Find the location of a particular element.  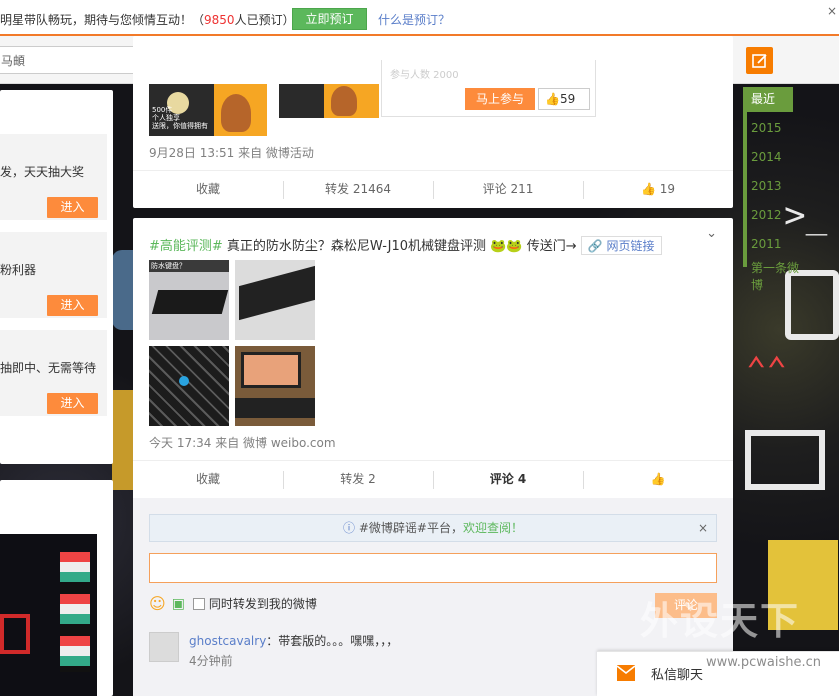

announcement-suffix: 人已预订） is located at coordinates (264, 20).